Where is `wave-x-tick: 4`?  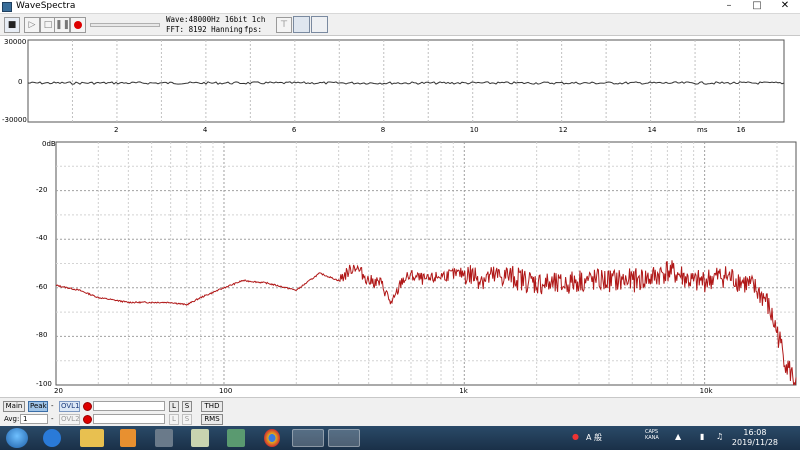 wave-x-tick: 4 is located at coordinates (205, 130).